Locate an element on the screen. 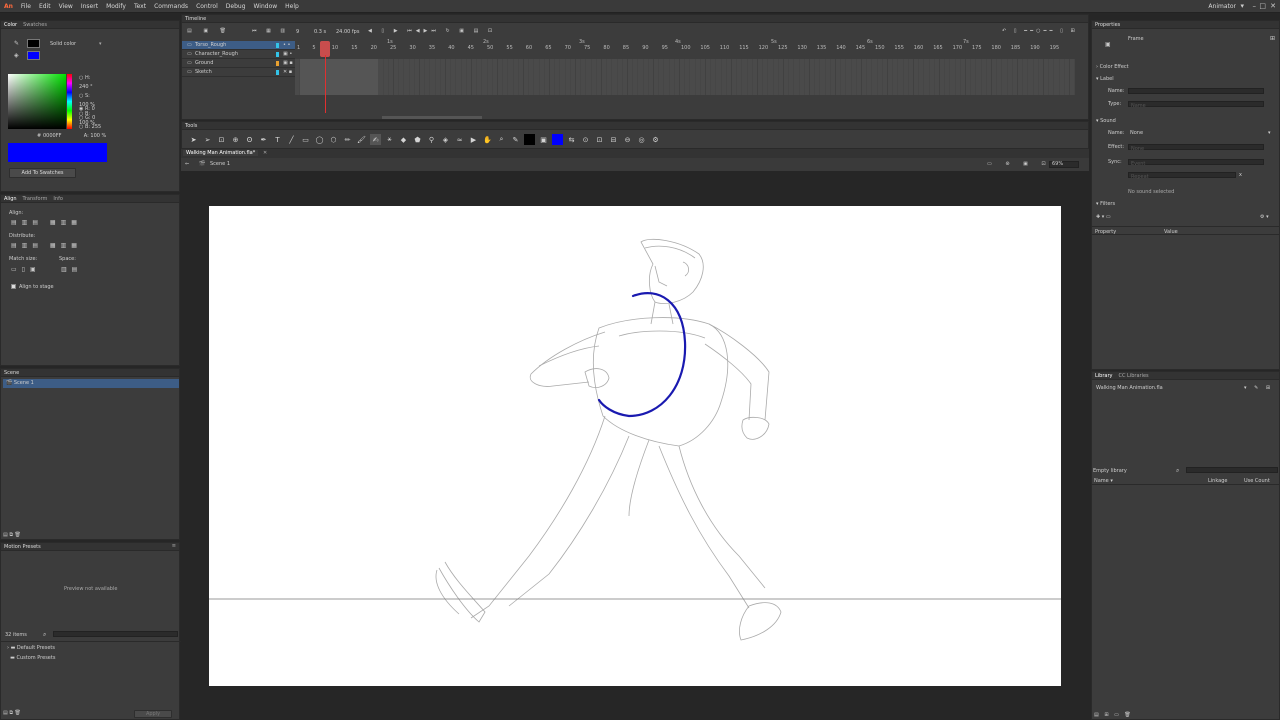 This screenshot has height=720, width=1280. menu-text: Text is located at coordinates (140, 6).